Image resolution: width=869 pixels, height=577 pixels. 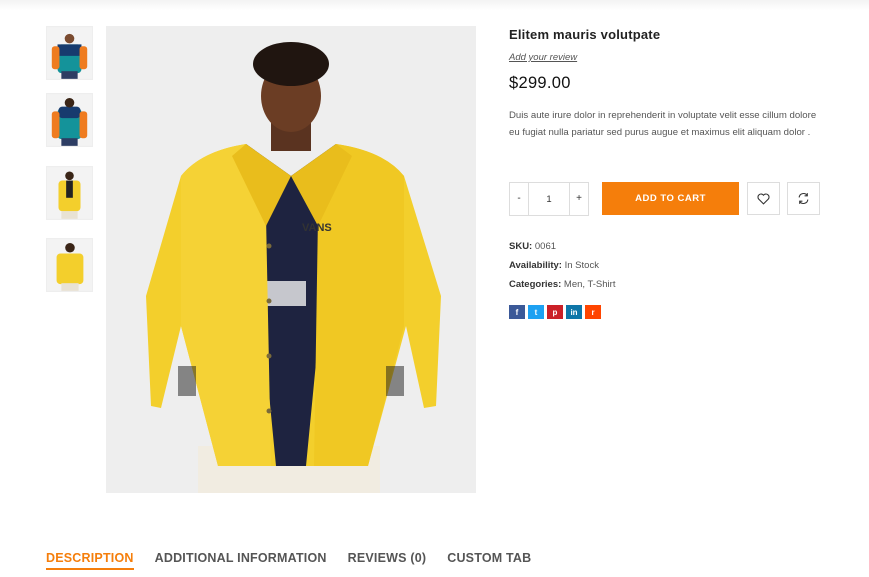 I want to click on twitter-icon: t, so click(x=536, y=312).